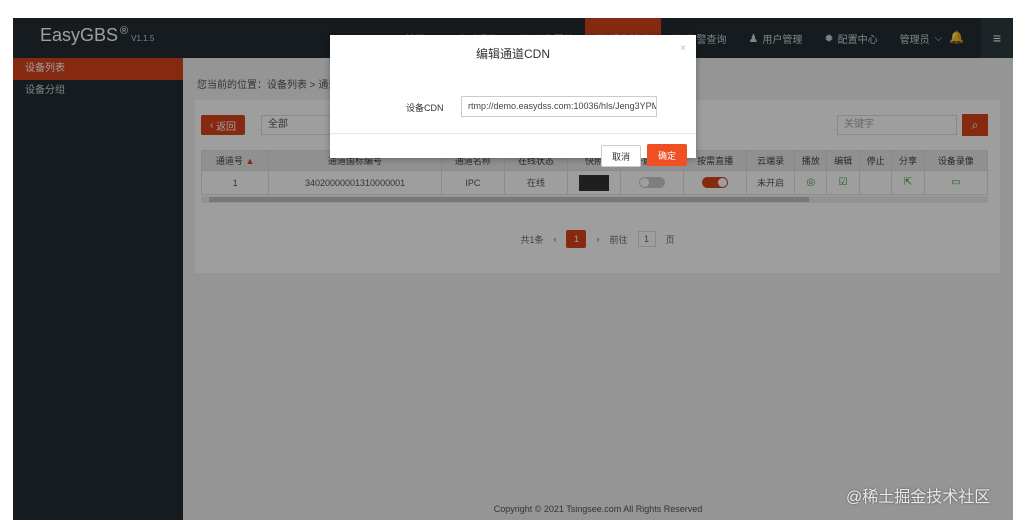  Describe the element at coordinates (621, 156) in the screenshot. I see `cancel-button: 取消` at that location.